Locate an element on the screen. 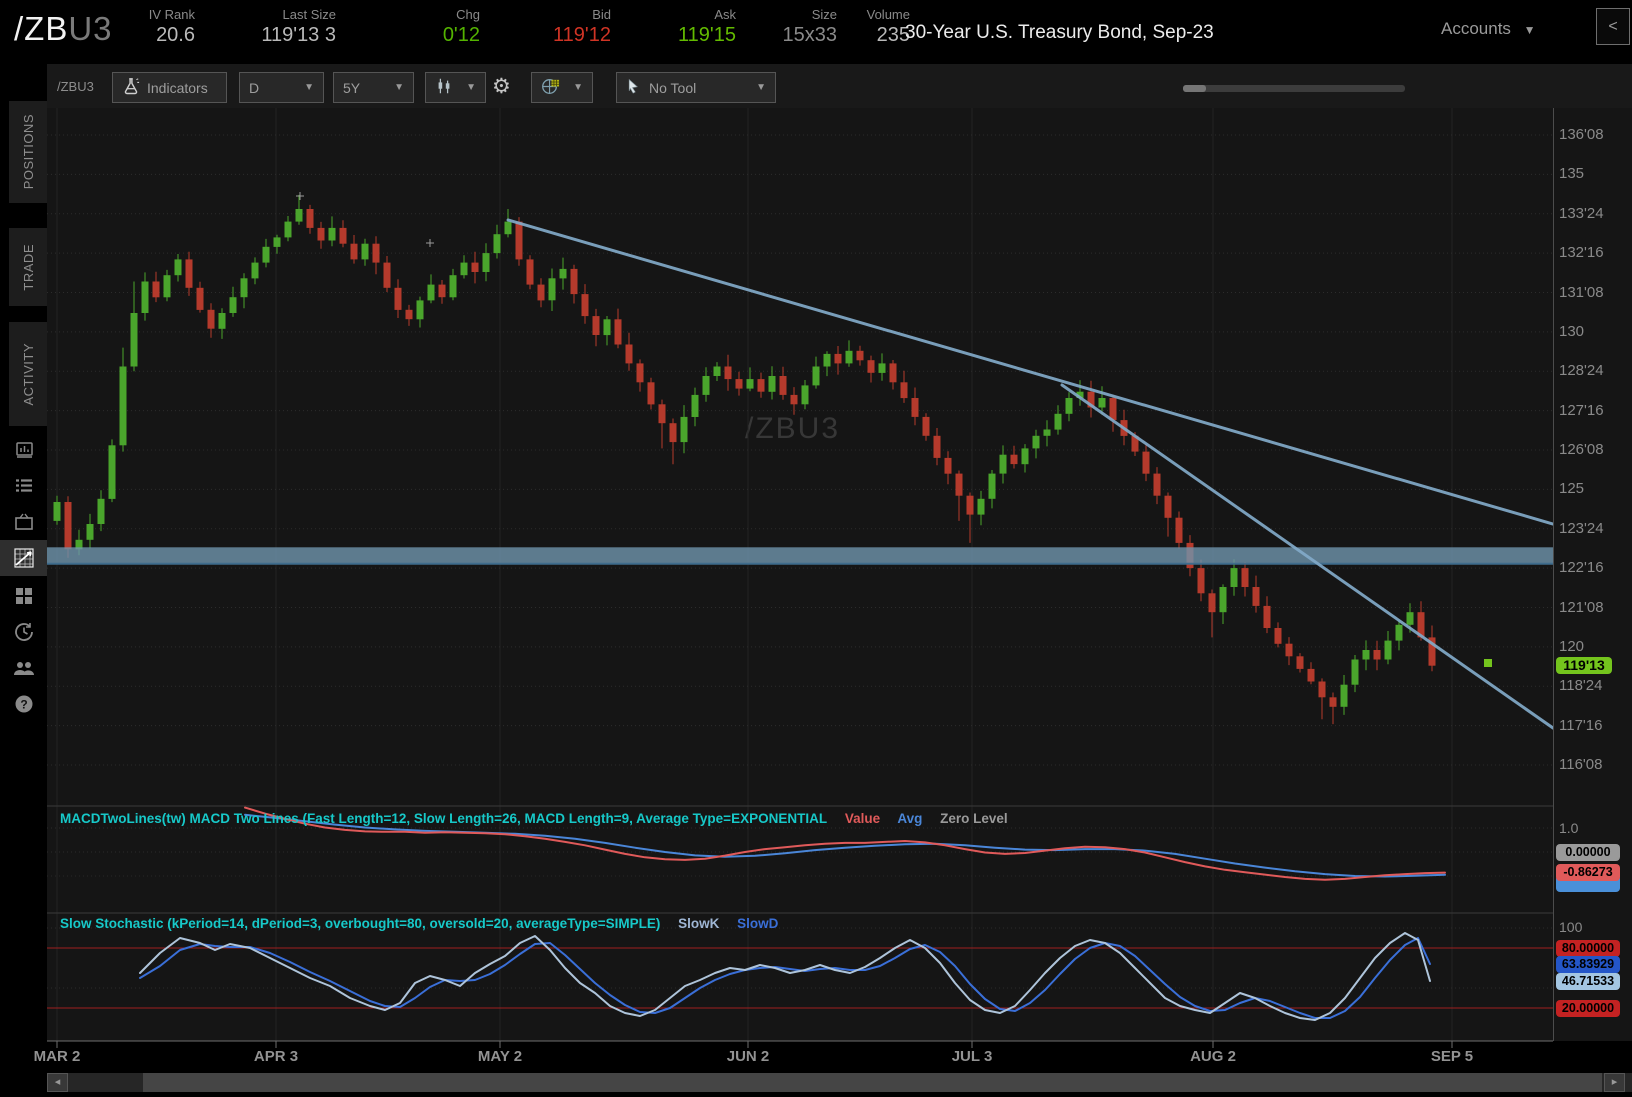  field-label-bid: Bid is located at coordinates (601, 14).